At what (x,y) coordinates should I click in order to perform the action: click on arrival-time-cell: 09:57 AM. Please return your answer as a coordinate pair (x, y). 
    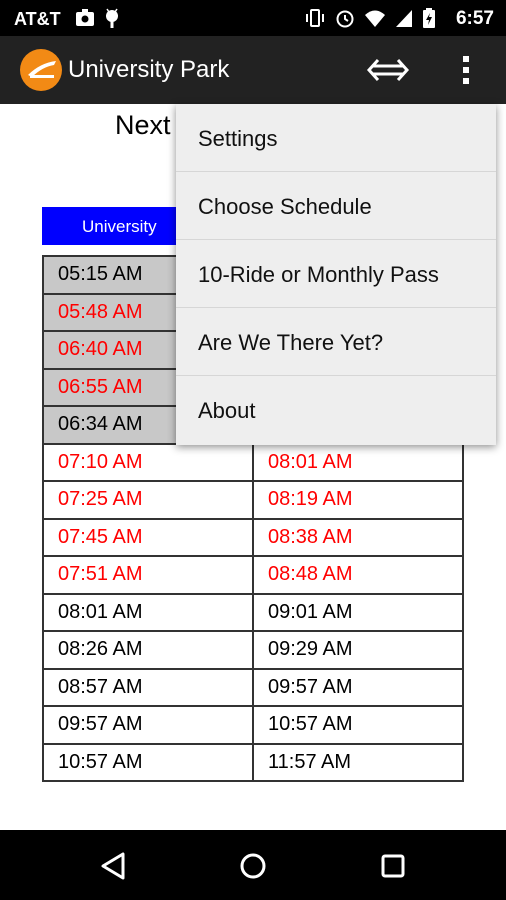
    Looking at the image, I should click on (358, 687).